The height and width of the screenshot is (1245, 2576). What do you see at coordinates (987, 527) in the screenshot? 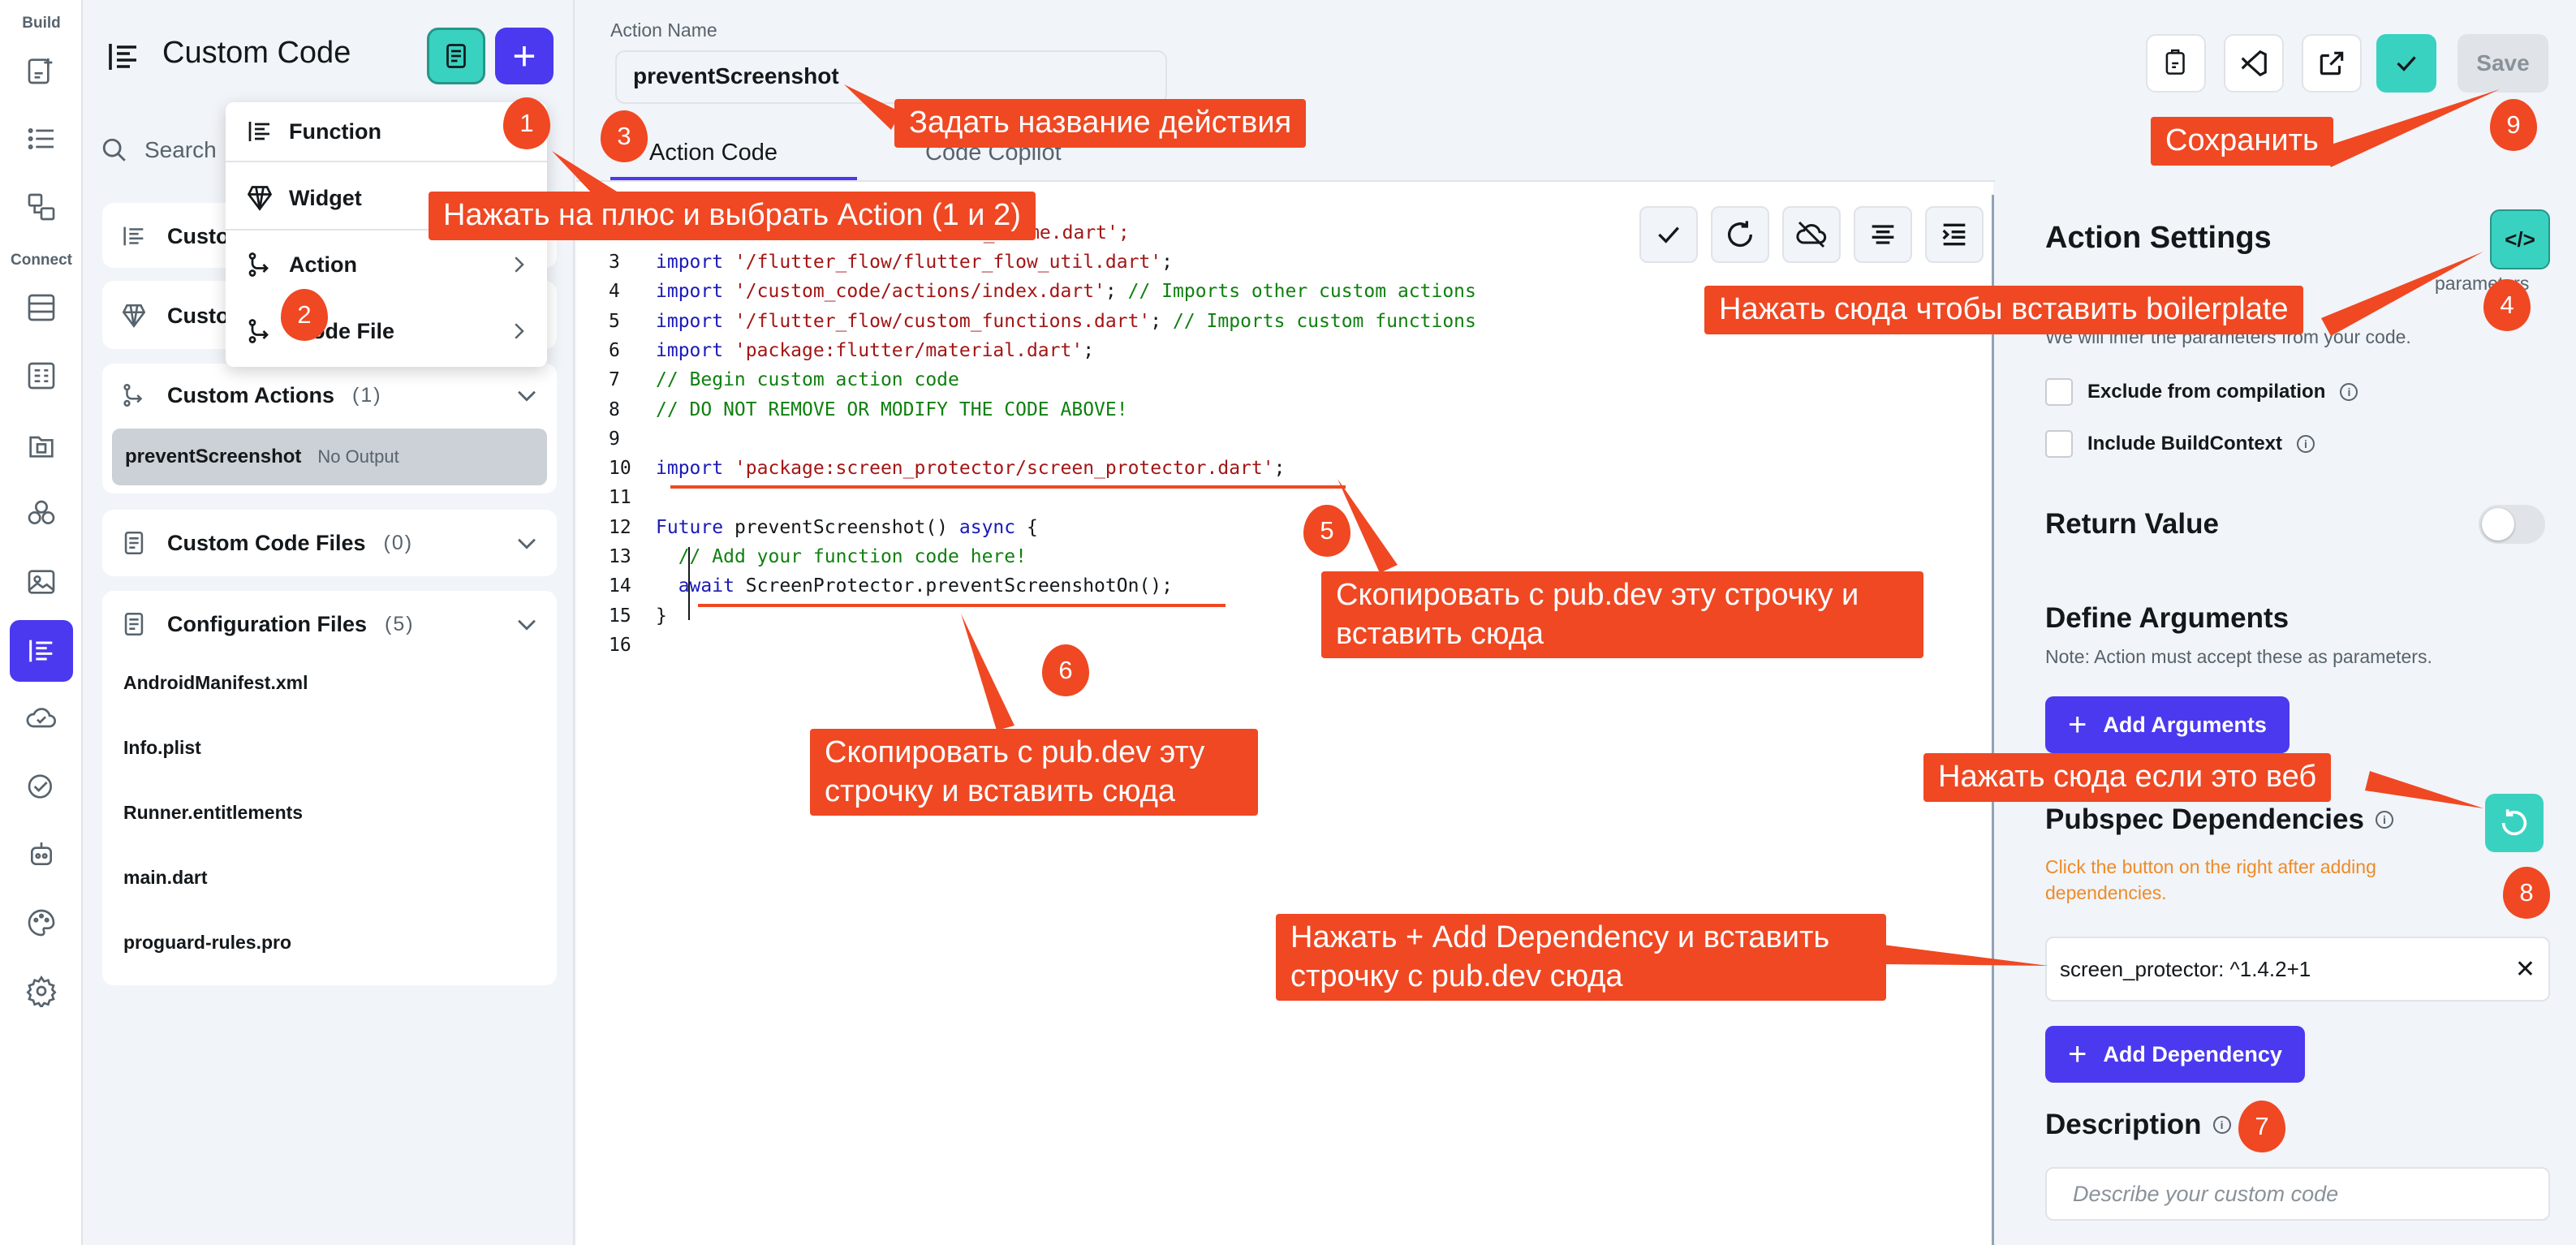
I see `code-token: async` at bounding box center [987, 527].